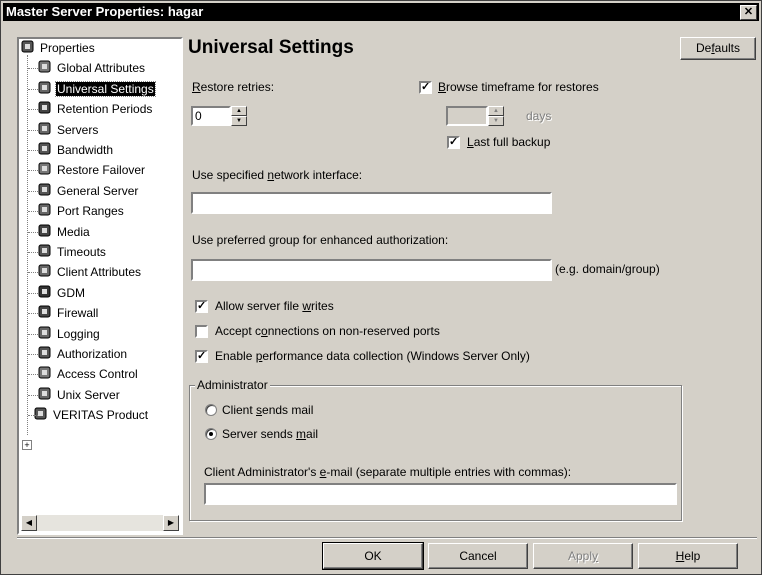 This screenshot has width=764, height=577. Describe the element at coordinates (57, 294) in the screenshot. I see `tree-item-gdm: GDM` at that location.